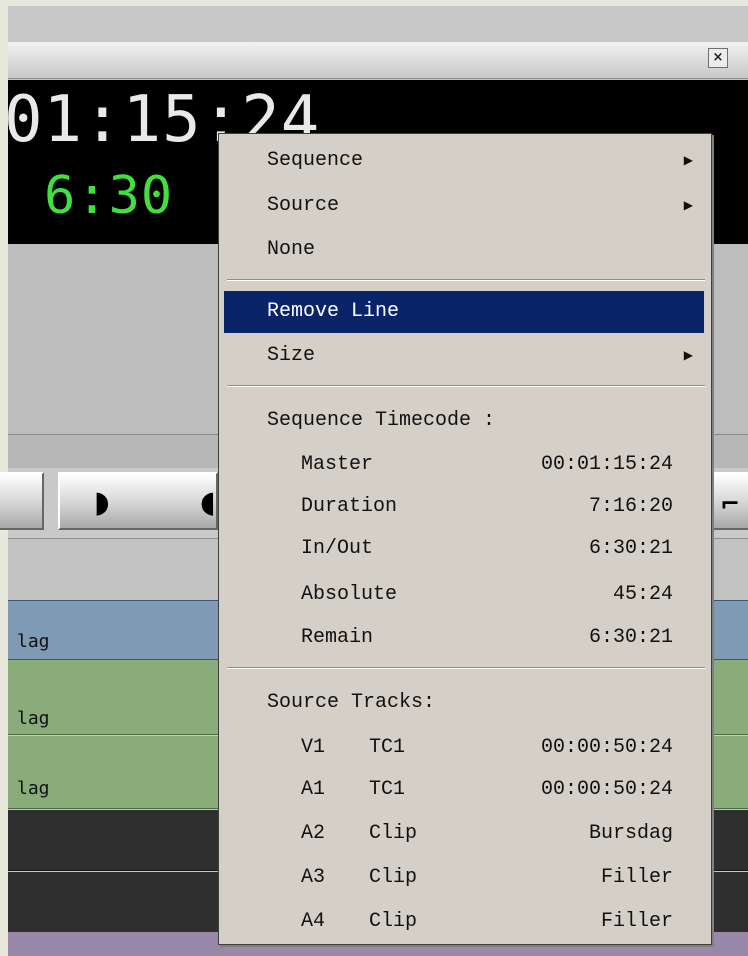 The width and height of the screenshot is (748, 956). What do you see at coordinates (291, 355) in the screenshot?
I see `menu-item-label: Size` at bounding box center [291, 355].